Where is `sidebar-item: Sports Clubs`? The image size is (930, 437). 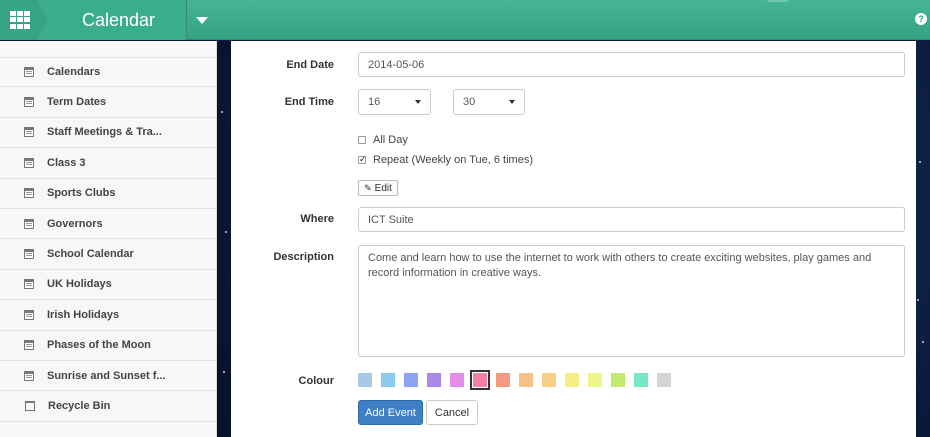 sidebar-item: Sports Clubs is located at coordinates (108, 194).